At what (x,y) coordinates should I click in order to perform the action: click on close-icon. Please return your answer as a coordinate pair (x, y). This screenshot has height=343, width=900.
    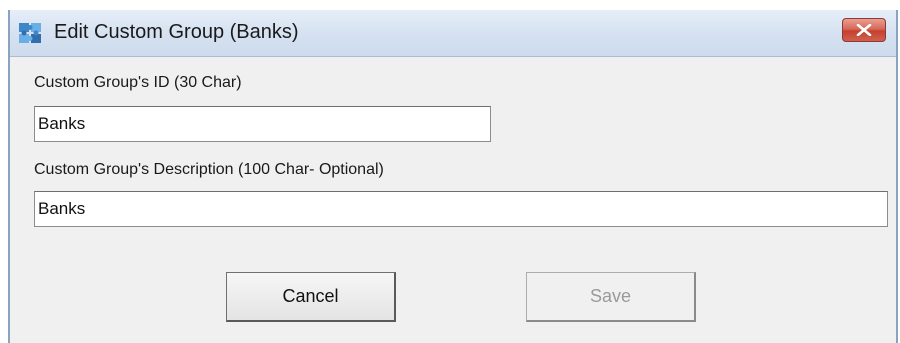
    Looking at the image, I should click on (864, 30).